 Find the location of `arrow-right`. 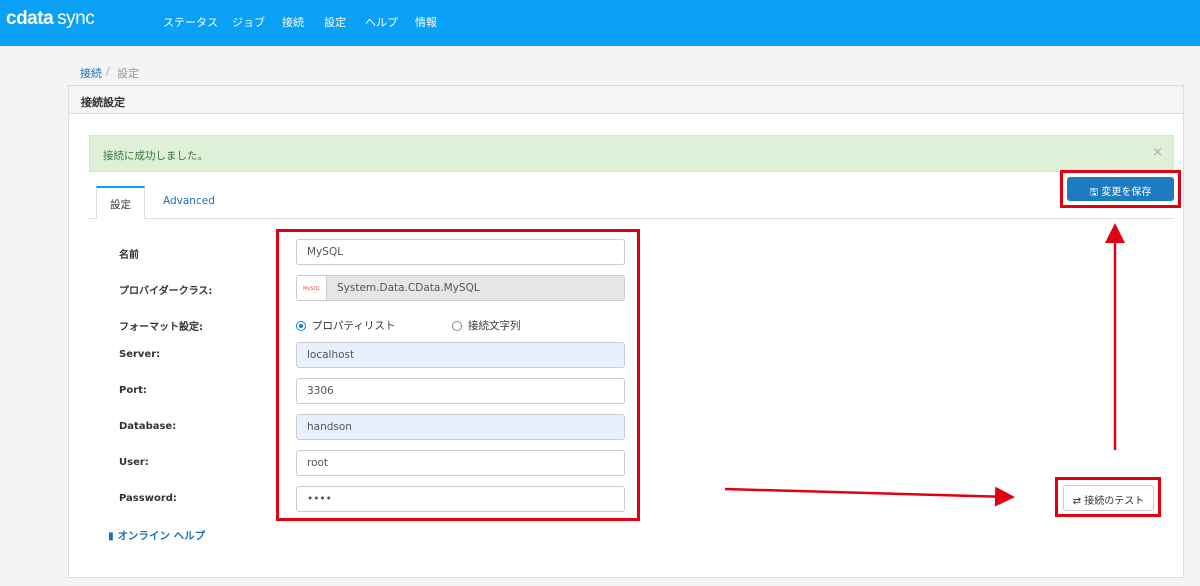

arrow-right is located at coordinates (869, 496).